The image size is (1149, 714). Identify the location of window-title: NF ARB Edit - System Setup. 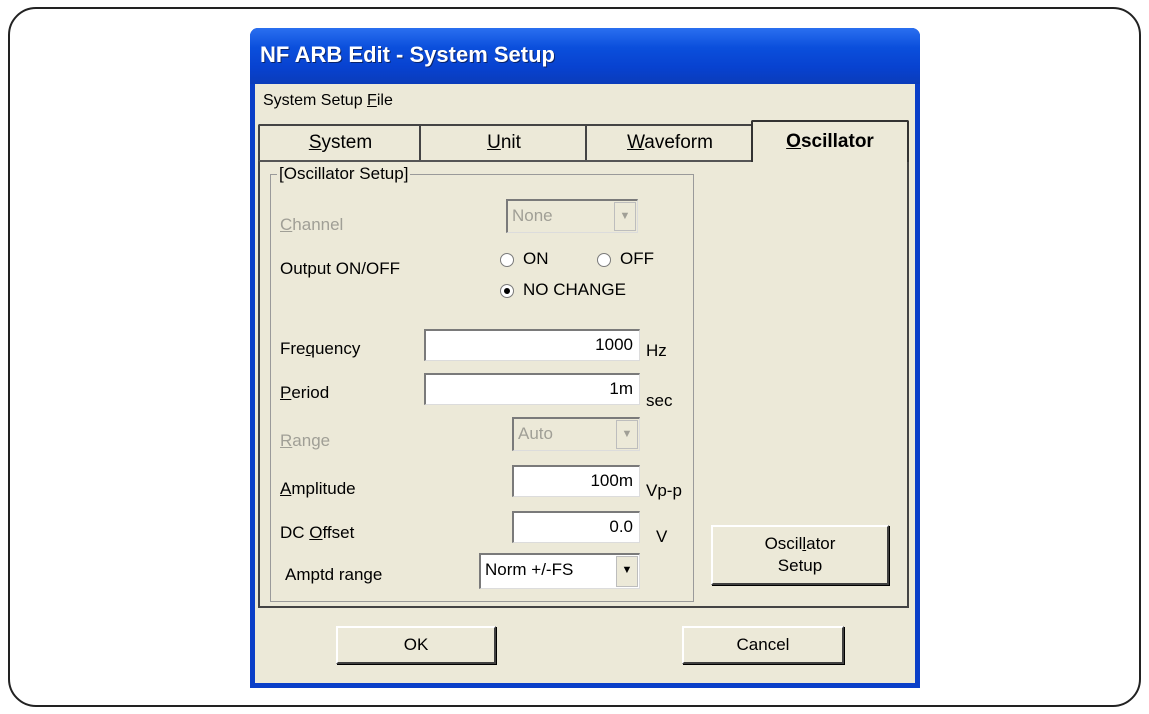
(407, 54).